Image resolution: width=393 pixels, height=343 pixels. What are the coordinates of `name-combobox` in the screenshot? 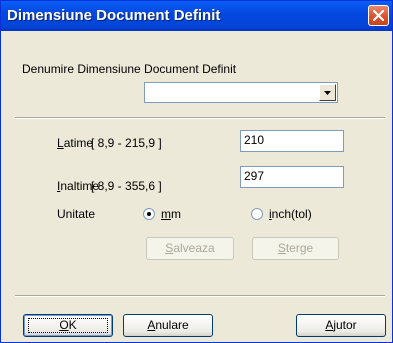 It's located at (241, 92).